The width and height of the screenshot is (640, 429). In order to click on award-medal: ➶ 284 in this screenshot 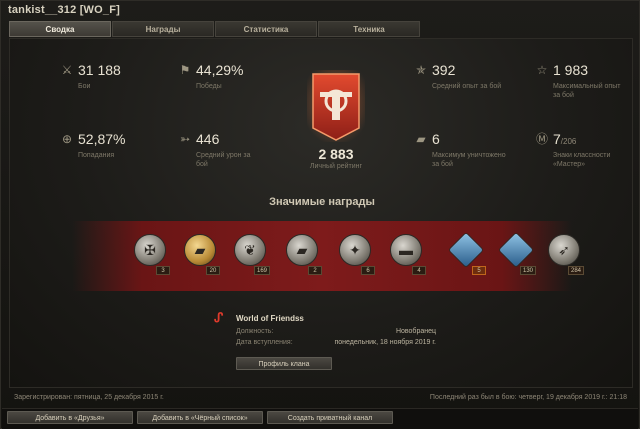, I will do `click(564, 256)`.